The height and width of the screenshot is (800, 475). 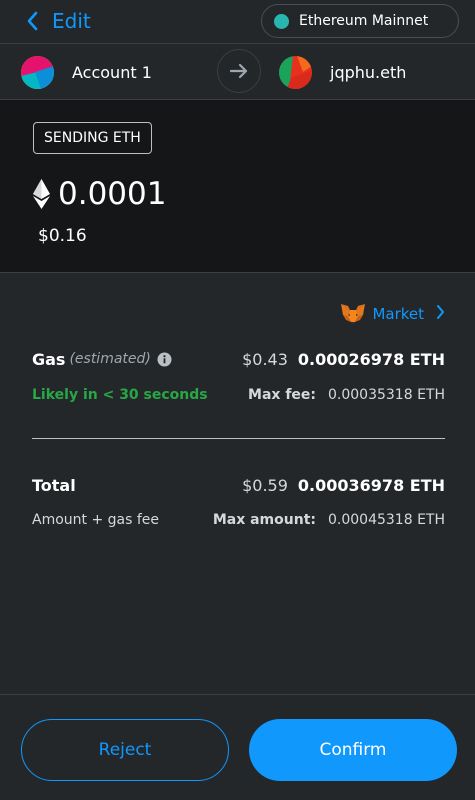 I want to click on fox-icon, so click(x=353, y=314).